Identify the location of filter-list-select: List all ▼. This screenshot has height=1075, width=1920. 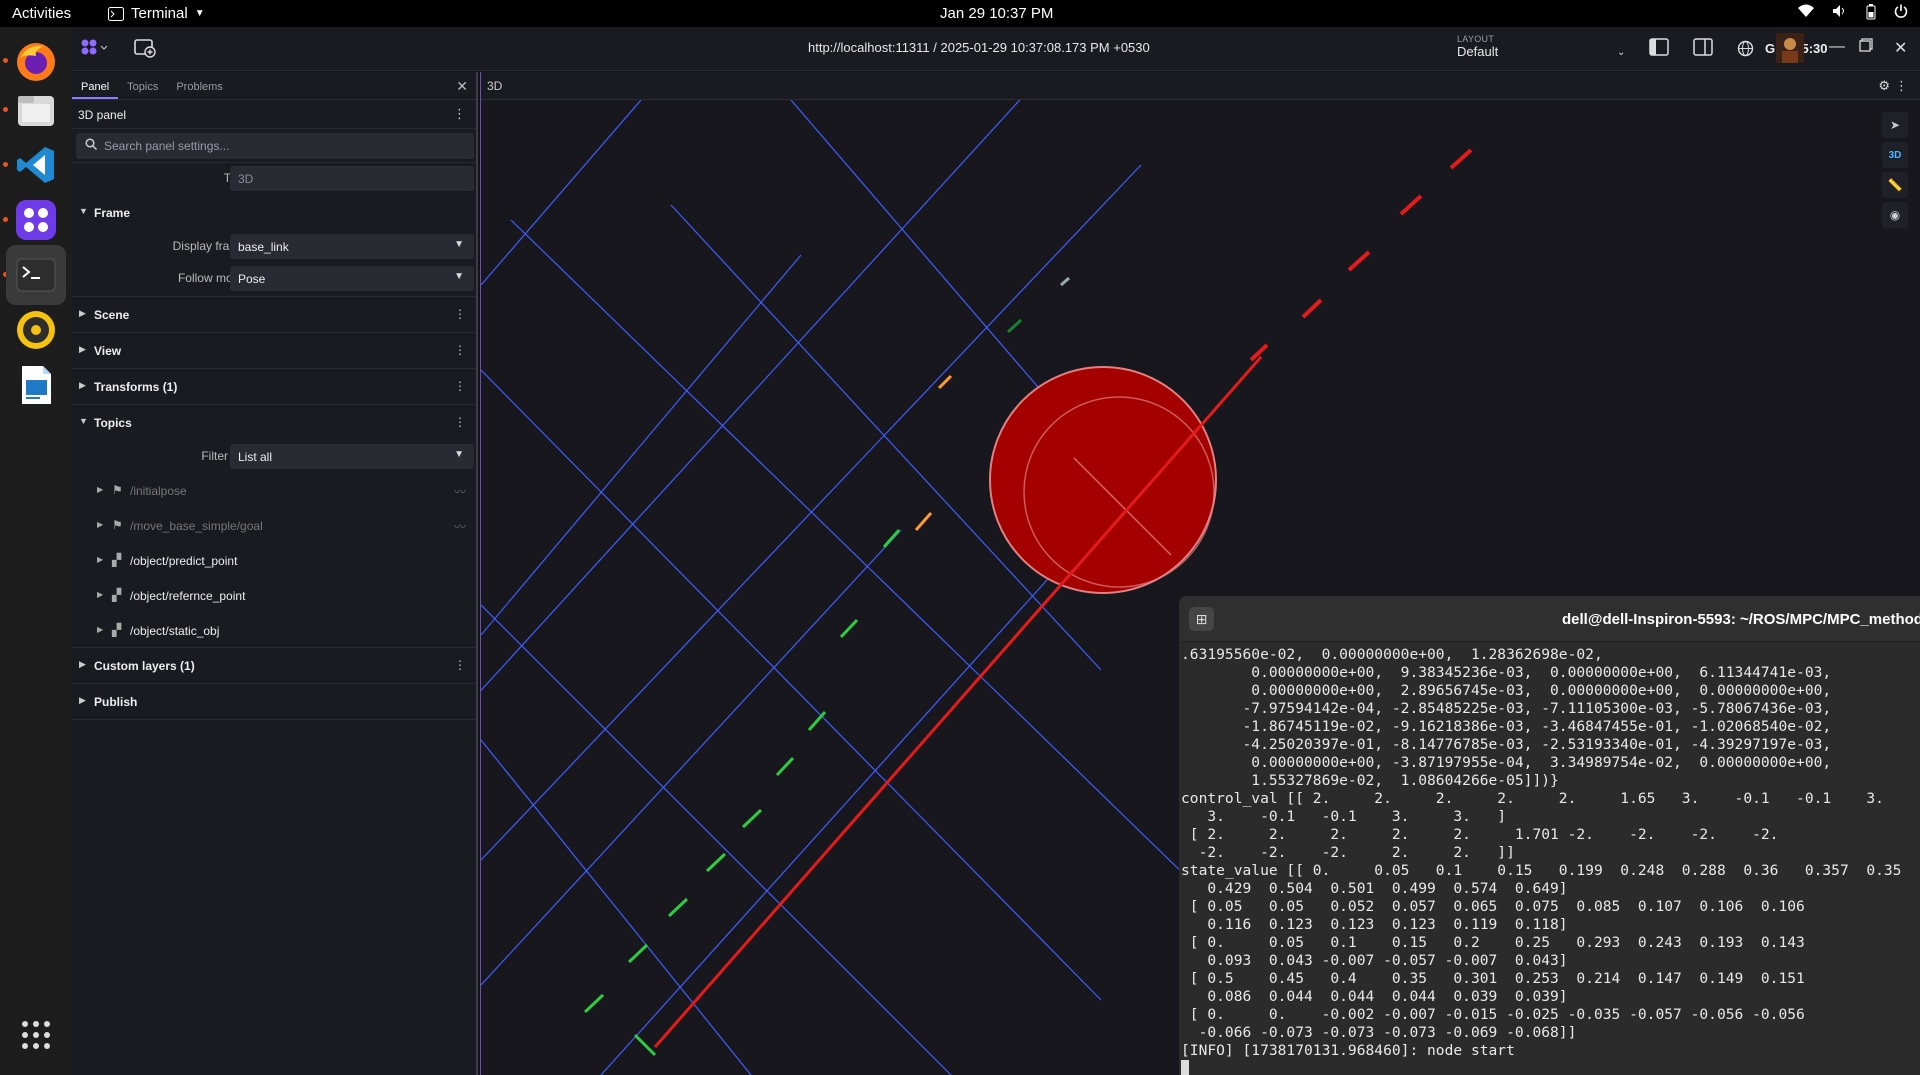
(352, 456).